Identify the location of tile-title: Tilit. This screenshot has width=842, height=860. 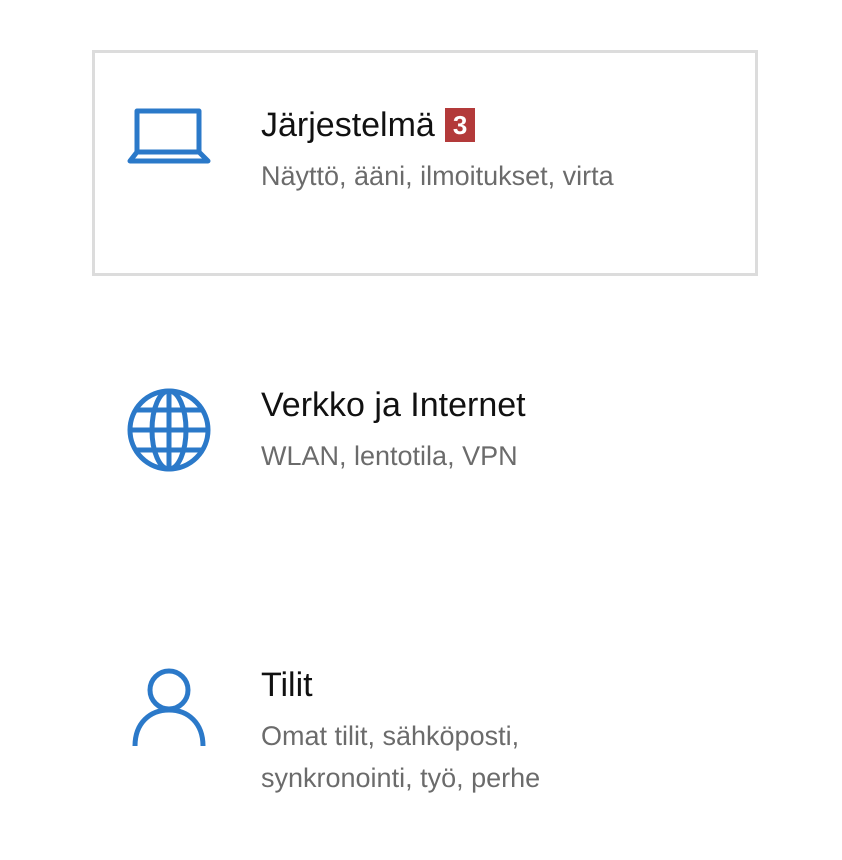
(287, 685).